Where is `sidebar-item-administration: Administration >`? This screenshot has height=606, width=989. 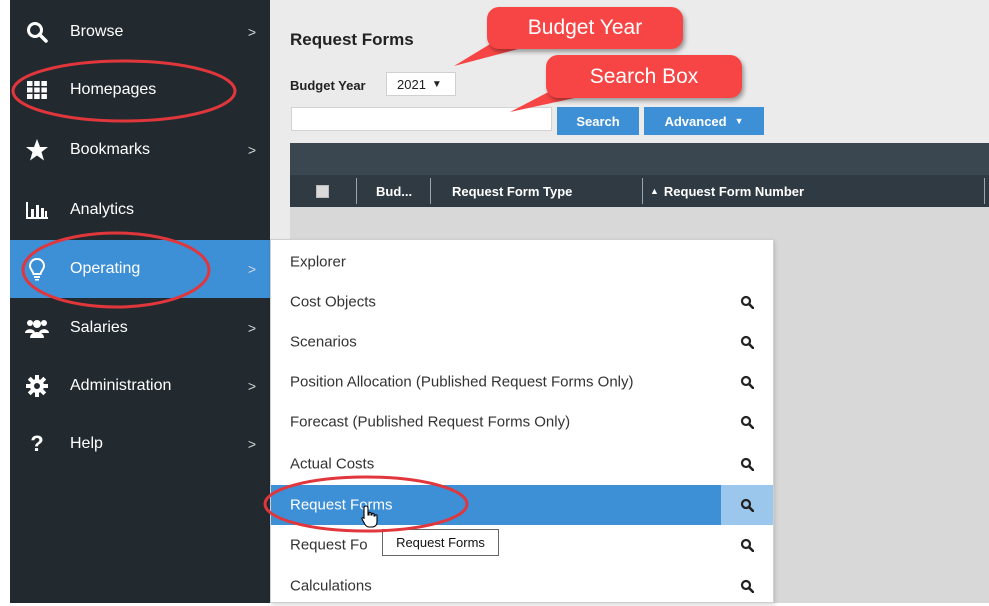
sidebar-item-administration: Administration > is located at coordinates (140, 386).